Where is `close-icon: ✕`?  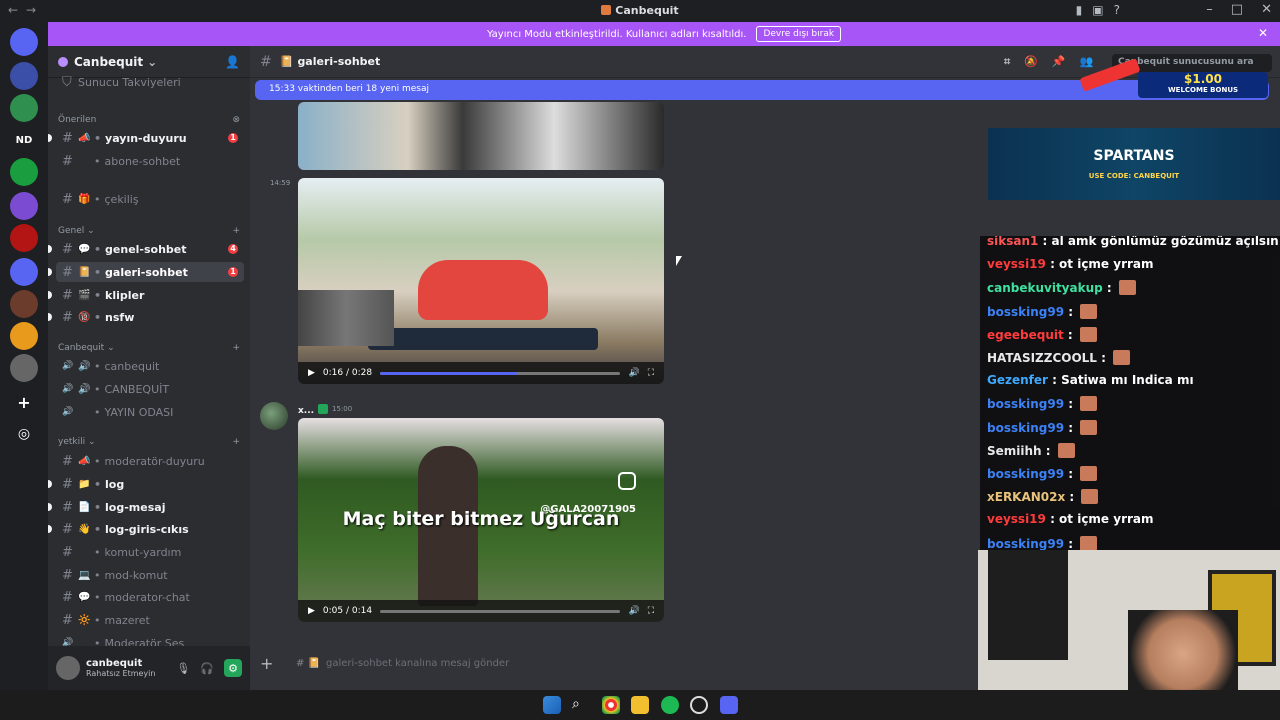 close-icon: ✕ is located at coordinates (1263, 33).